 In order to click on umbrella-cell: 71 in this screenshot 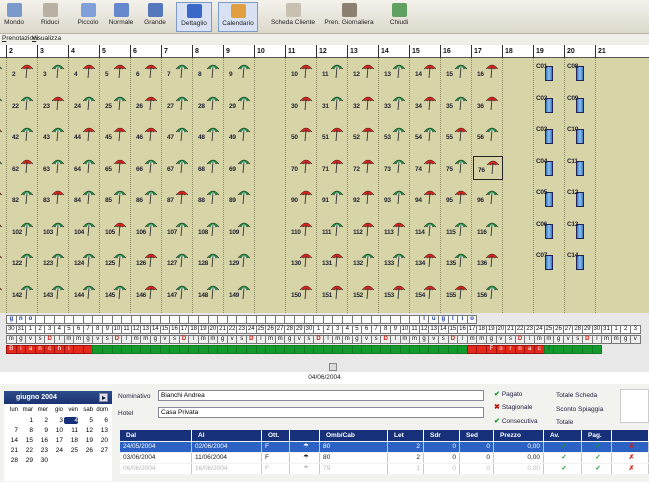, I will do `click(333, 168)`.